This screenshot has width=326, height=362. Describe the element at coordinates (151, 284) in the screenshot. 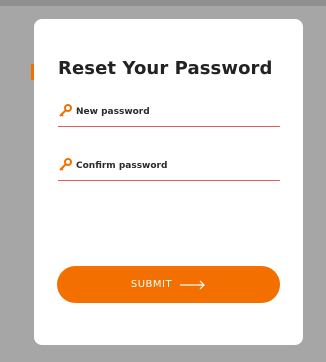

I see `submit-label: SUBMIT` at that location.